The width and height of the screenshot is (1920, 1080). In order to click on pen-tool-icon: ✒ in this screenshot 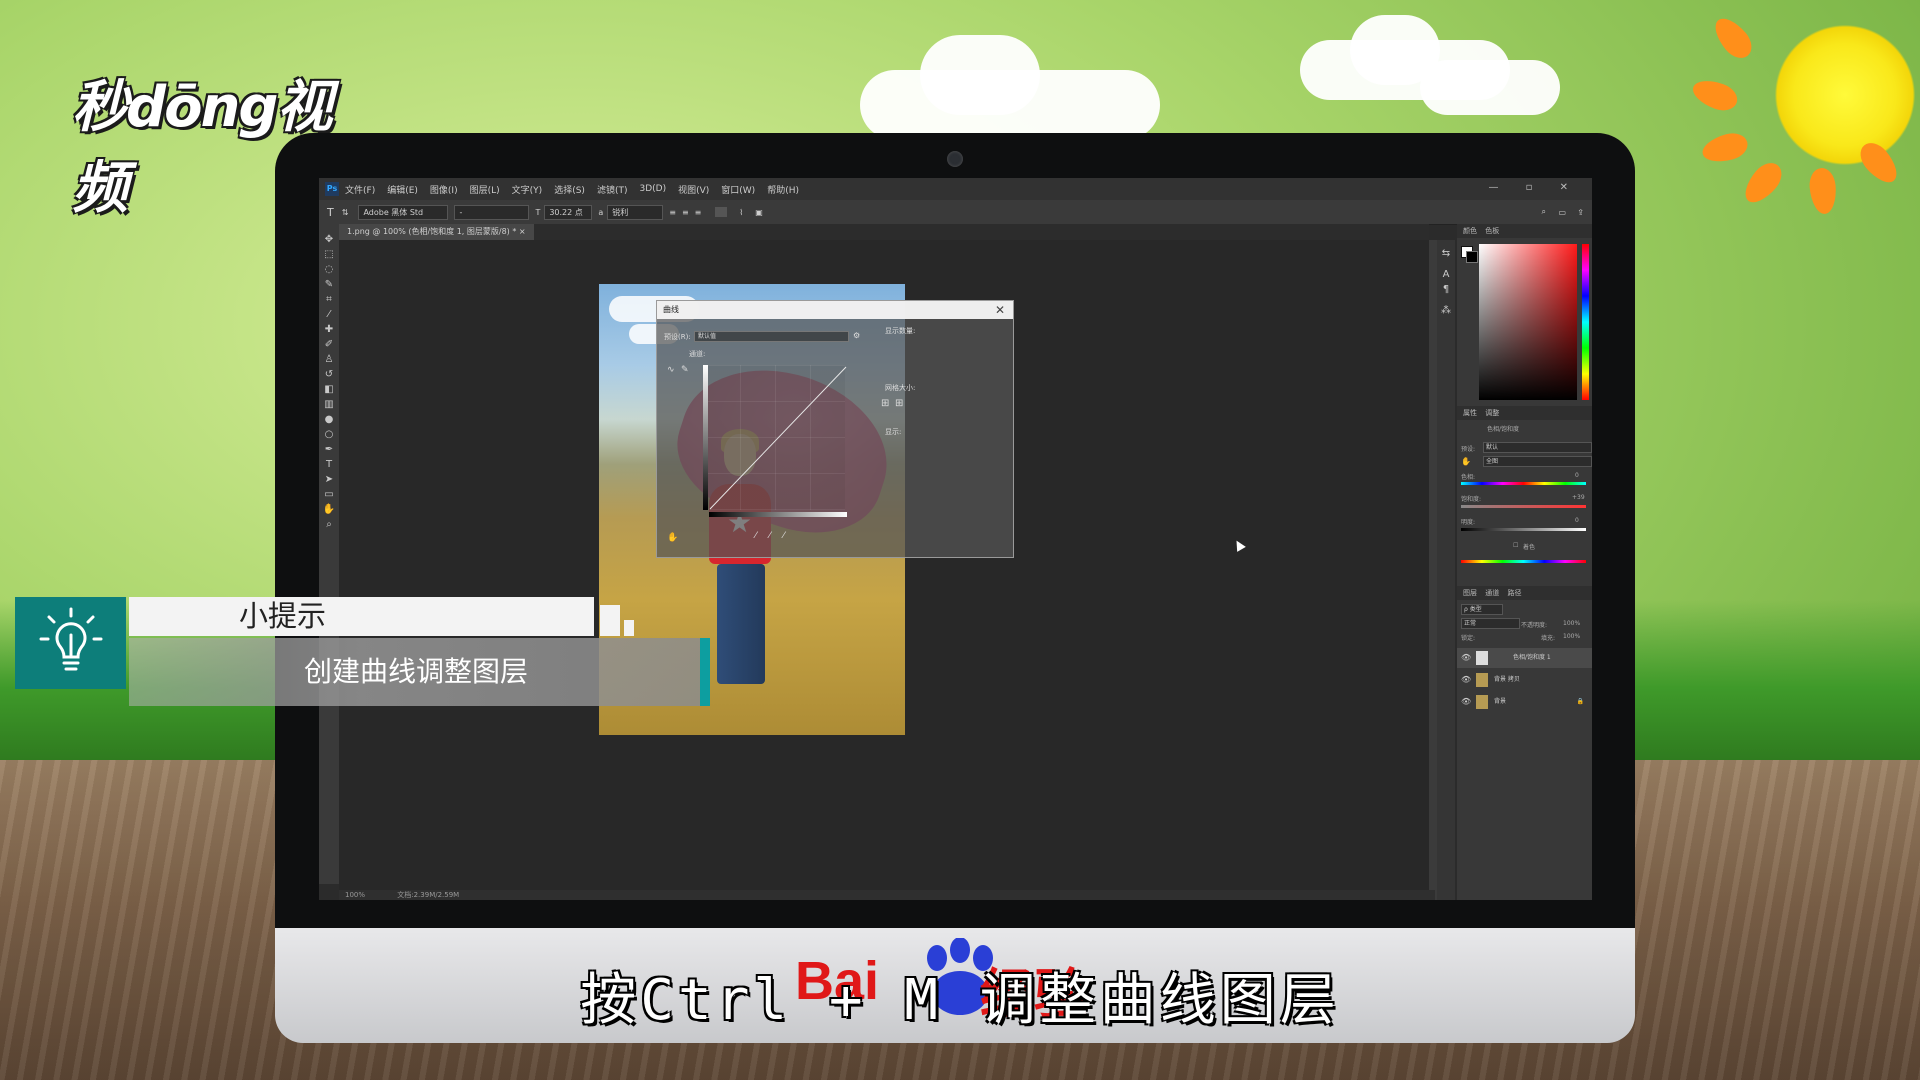, I will do `click(329, 449)`.